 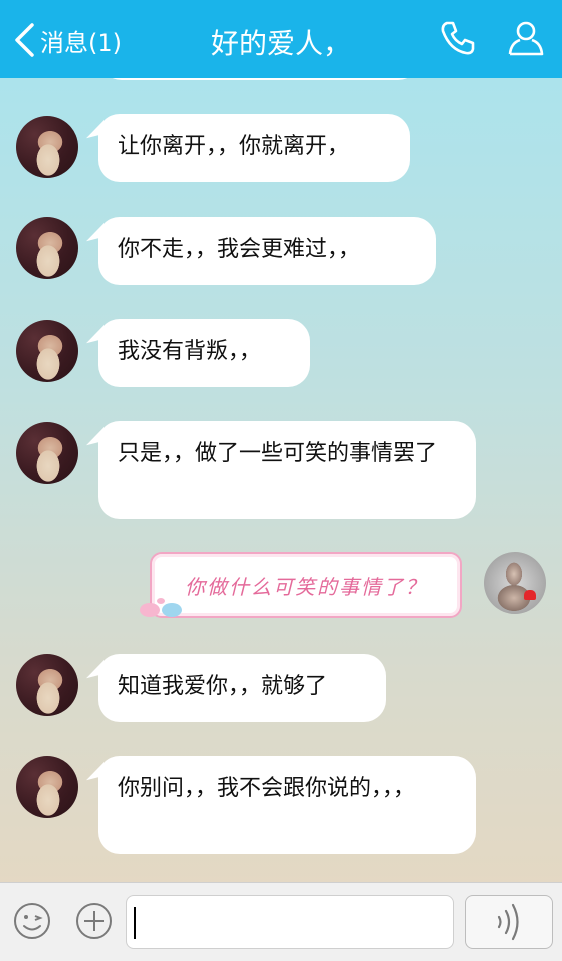 What do you see at coordinates (260, 79) in the screenshot?
I see `message-bubble-partial` at bounding box center [260, 79].